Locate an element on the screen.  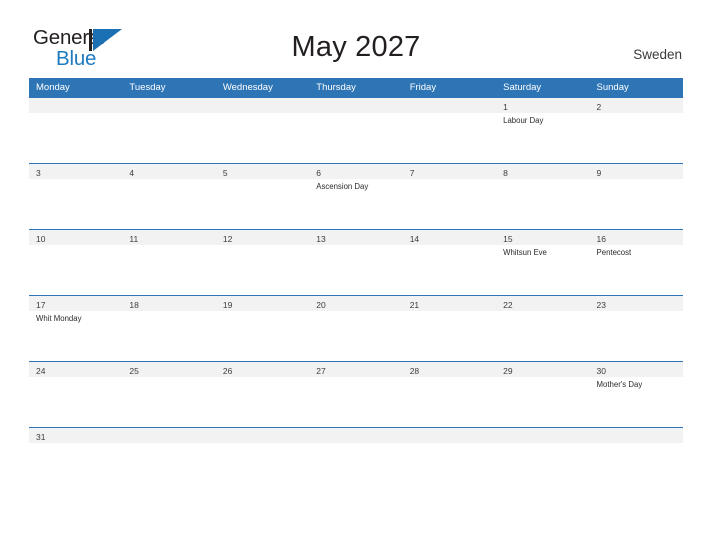
day-number: 5 is located at coordinates (225, 173).